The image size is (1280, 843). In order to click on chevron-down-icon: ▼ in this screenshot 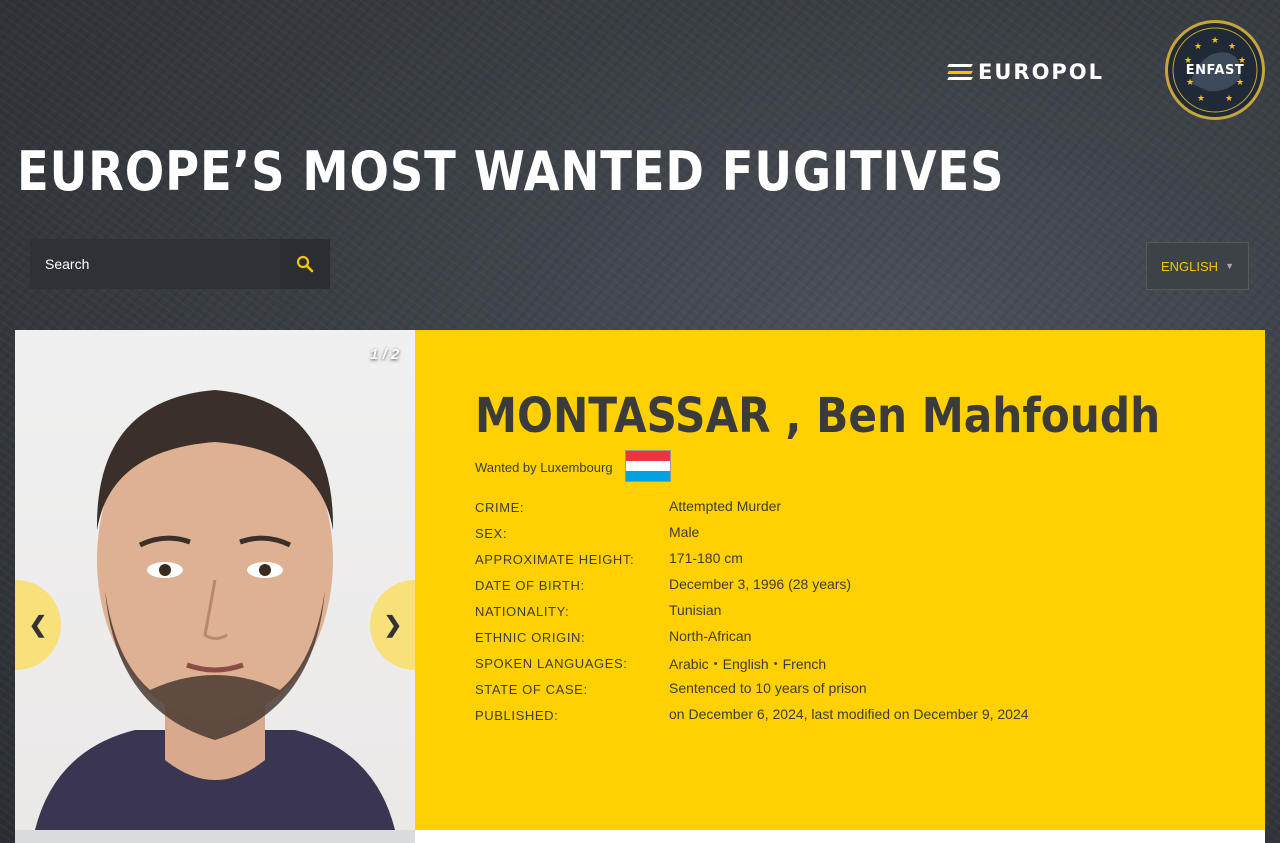, I will do `click(1229, 266)`.